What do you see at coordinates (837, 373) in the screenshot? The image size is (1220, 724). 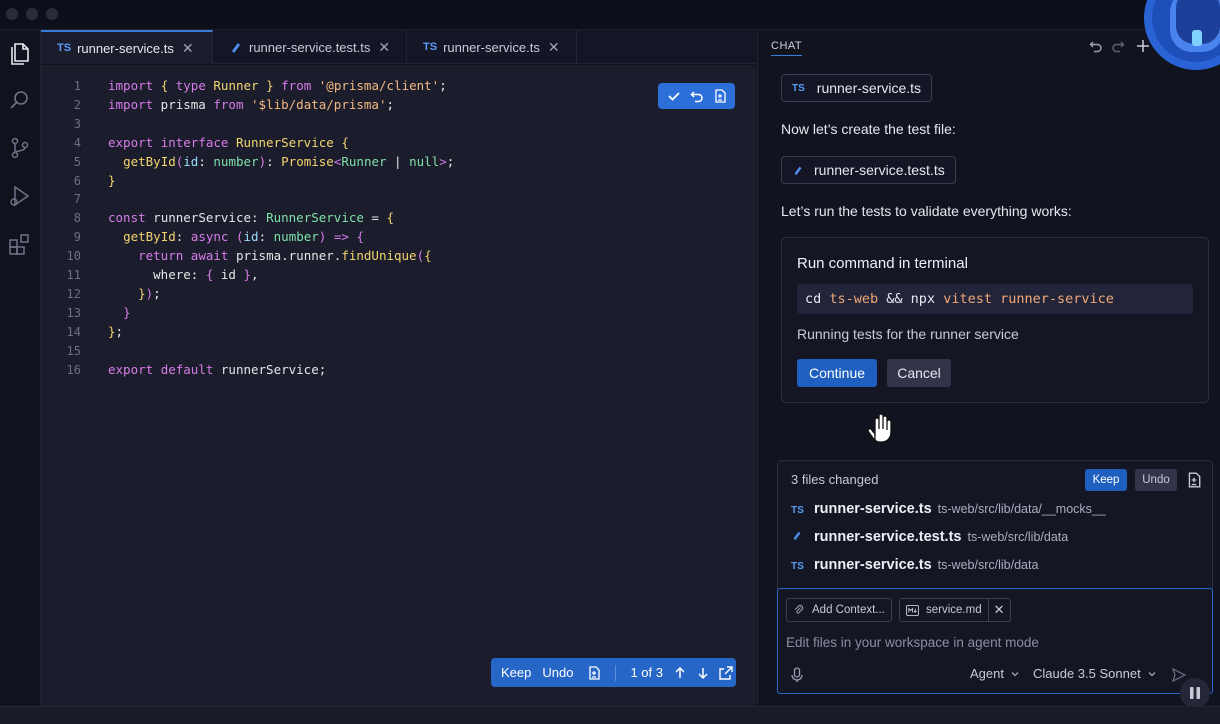 I see `continue-button: Continue` at bounding box center [837, 373].